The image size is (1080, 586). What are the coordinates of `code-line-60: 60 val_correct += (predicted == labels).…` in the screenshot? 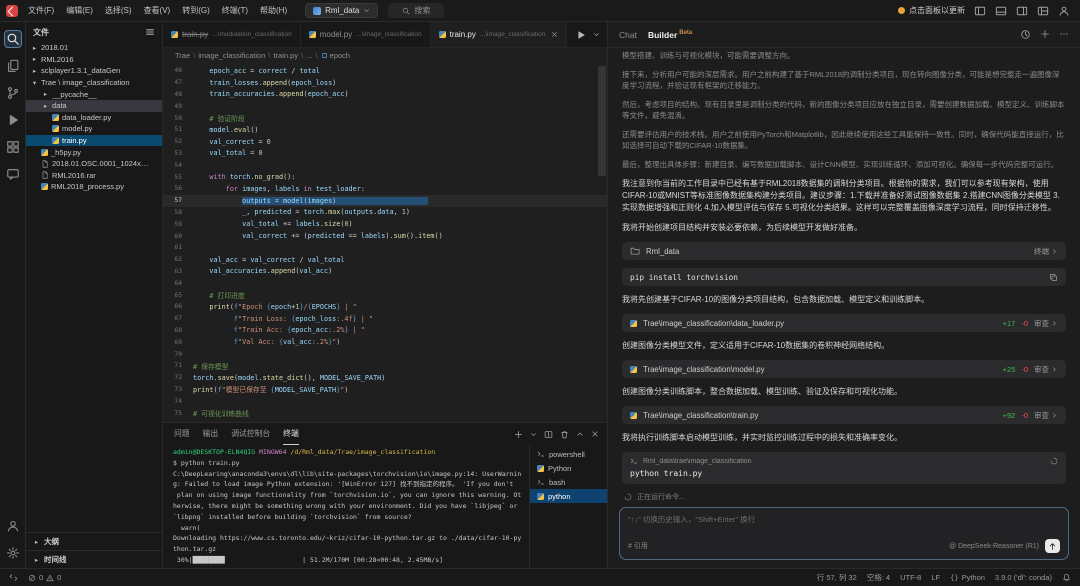 It's located at (385, 236).